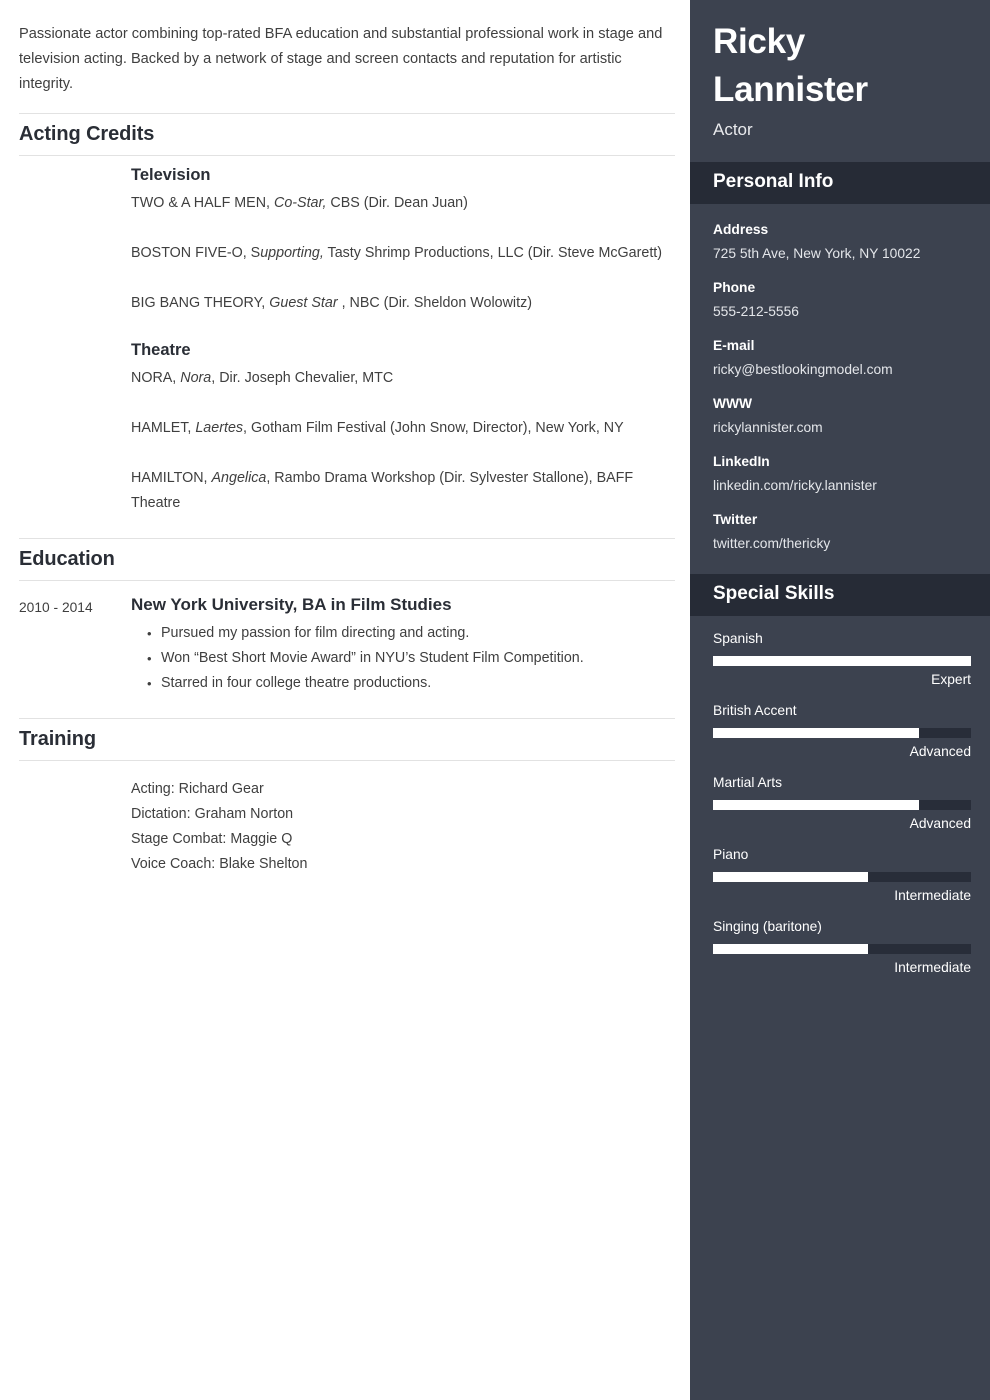  What do you see at coordinates (212, 814) in the screenshot?
I see `training-line: Dictation: Graham Norton` at bounding box center [212, 814].